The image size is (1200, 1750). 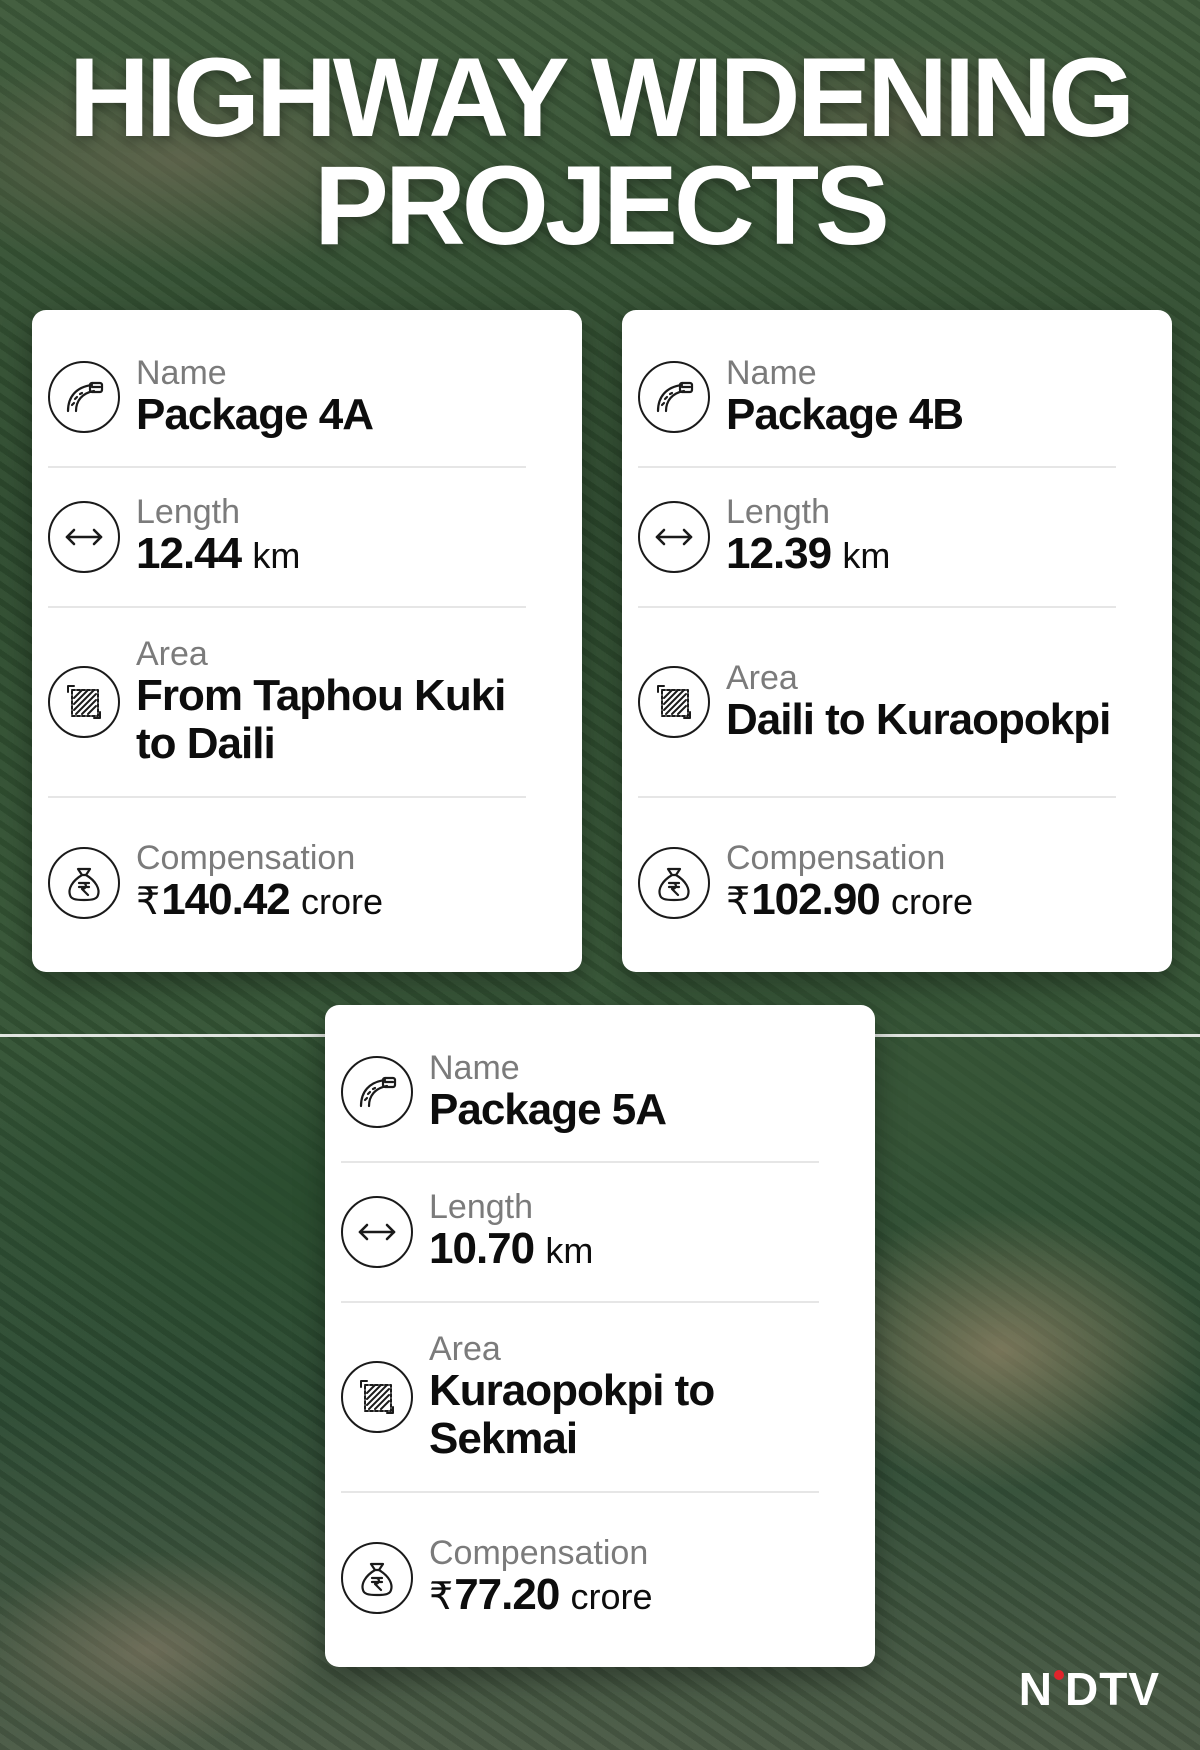 I want to click on ndtv-logo: N DTV, so click(x=1089, y=1689).